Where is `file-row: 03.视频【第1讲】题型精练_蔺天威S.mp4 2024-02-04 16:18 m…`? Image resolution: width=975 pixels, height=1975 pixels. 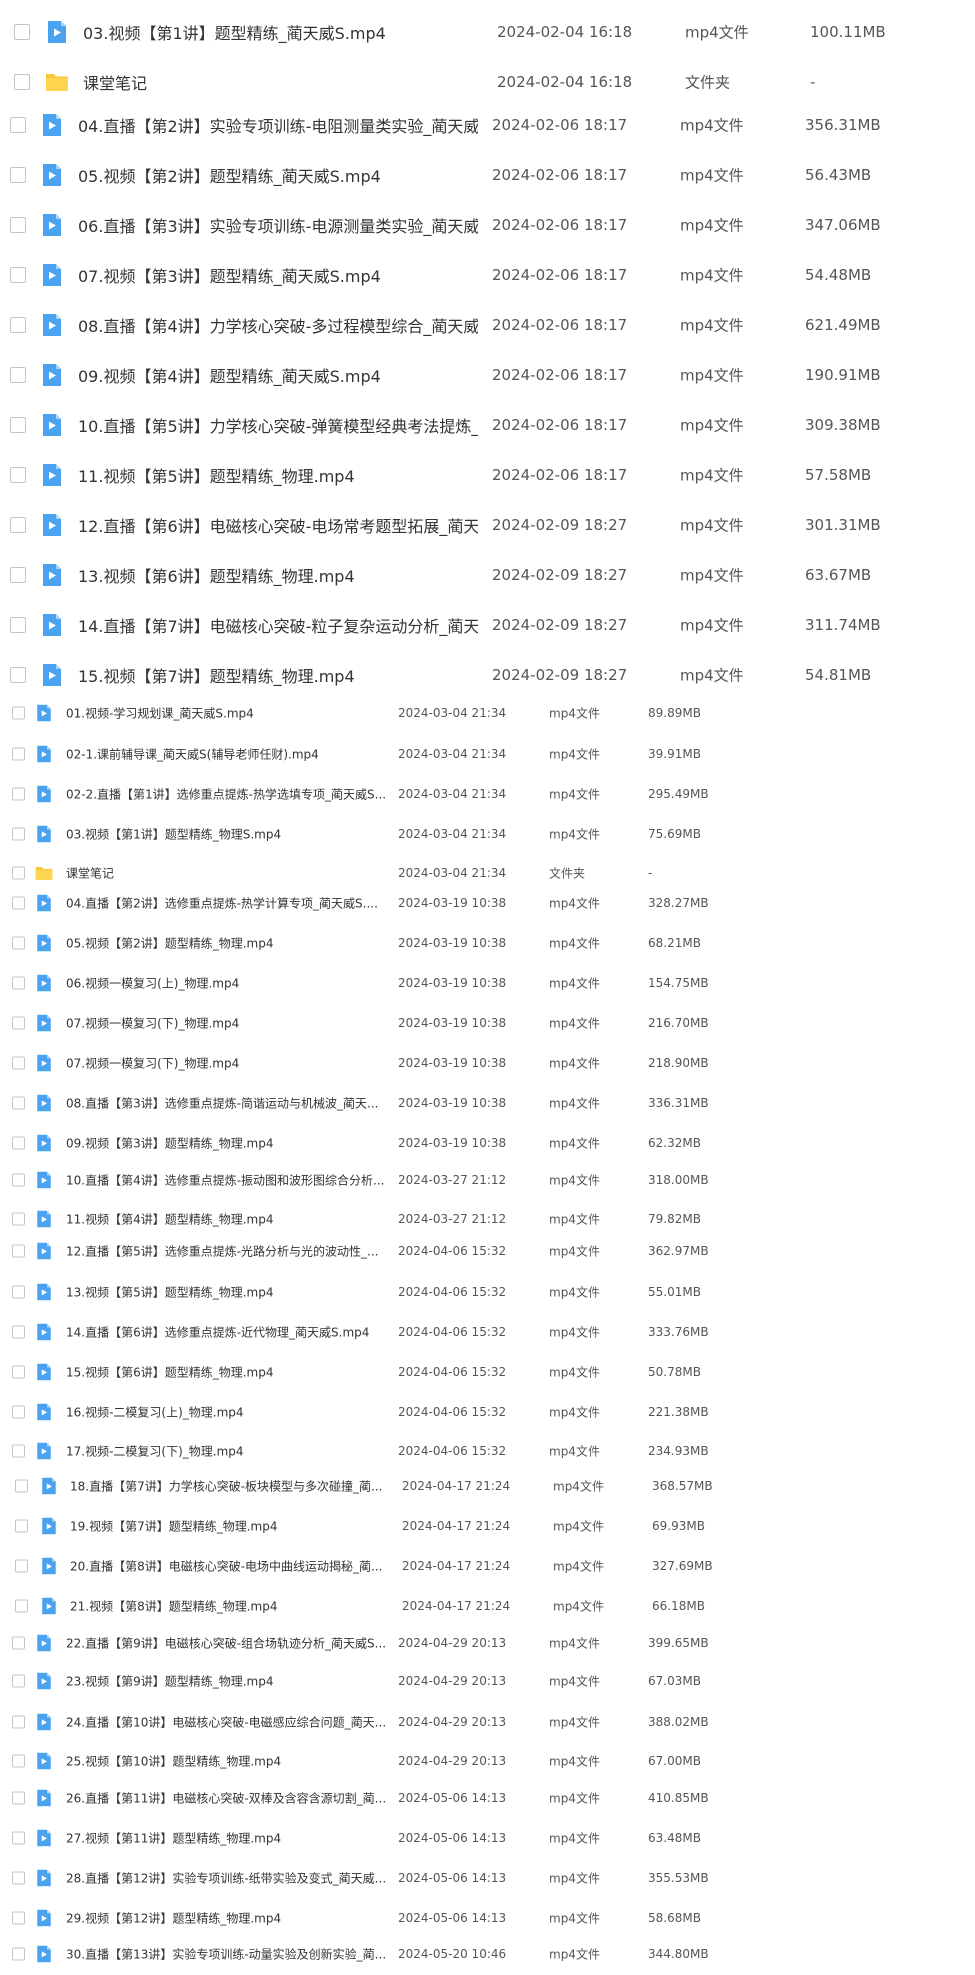
file-row: 03.视频【第1讲】题型精练_蔺天威S.mp4 2024-02-04 16:18 m… is located at coordinates (487, 32).